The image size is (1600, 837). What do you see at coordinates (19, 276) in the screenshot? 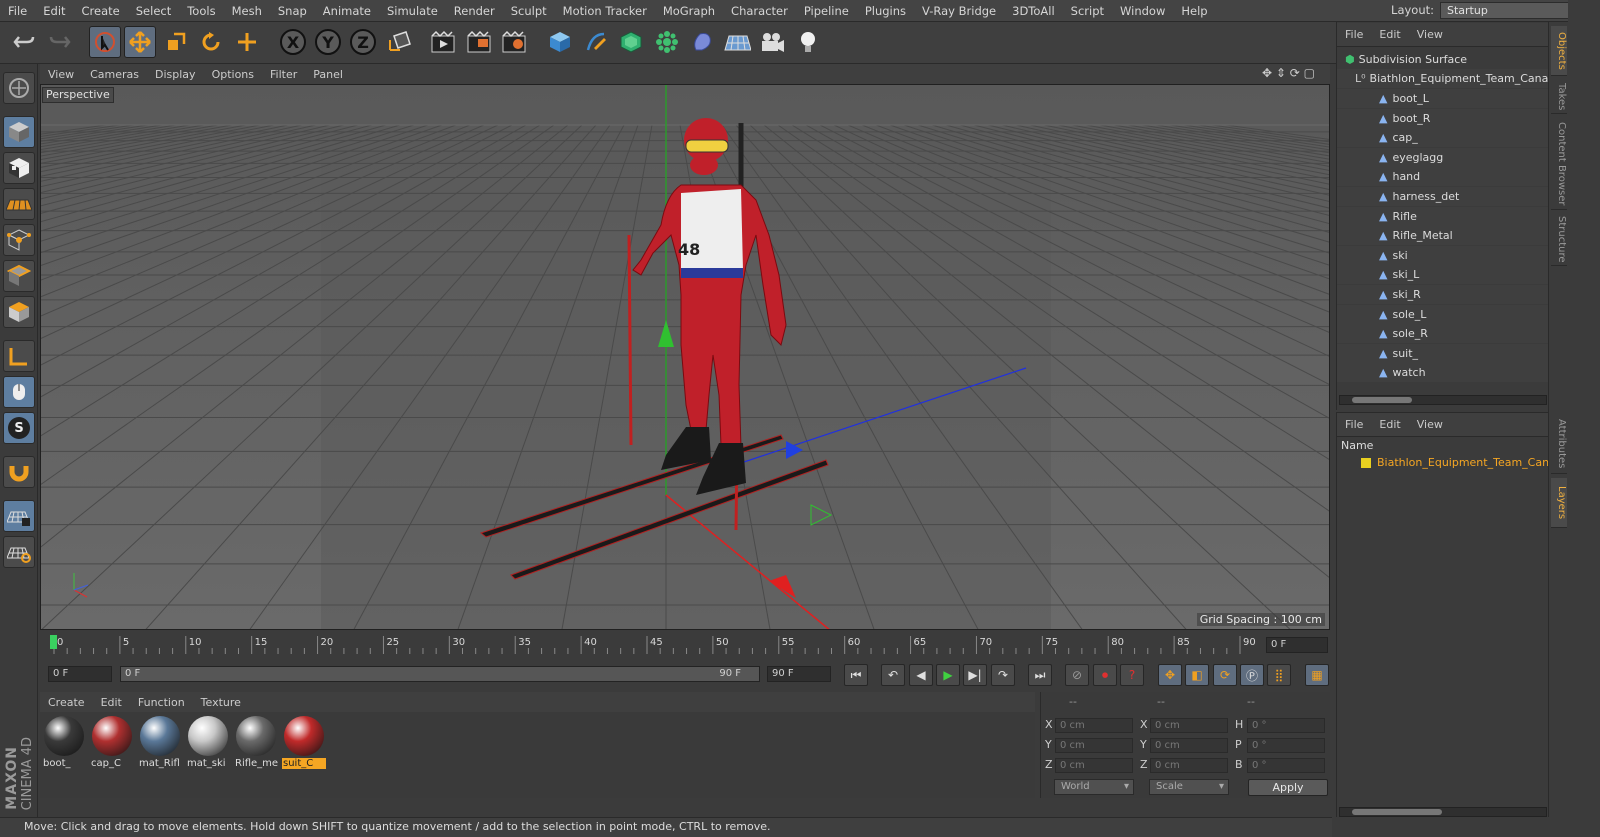
I see `edges-mode-icon` at bounding box center [19, 276].